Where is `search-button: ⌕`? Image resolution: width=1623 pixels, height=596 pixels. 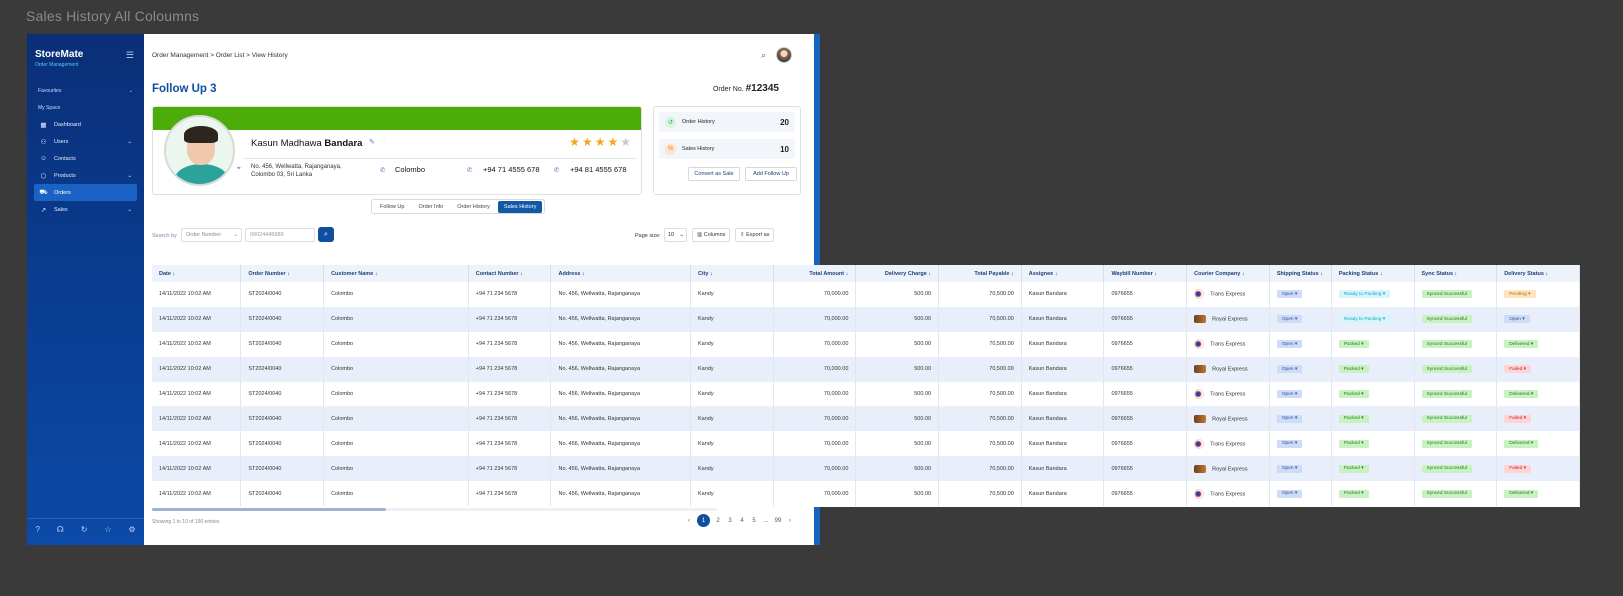
search-button: ⌕ is located at coordinates (326, 234).